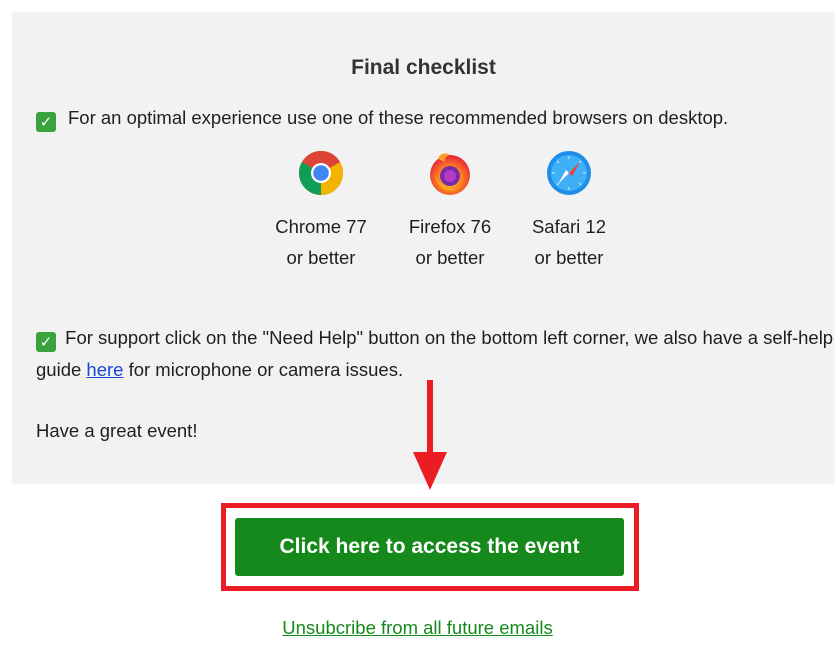  I want to click on browser-name: Chrome 77, so click(321, 226).